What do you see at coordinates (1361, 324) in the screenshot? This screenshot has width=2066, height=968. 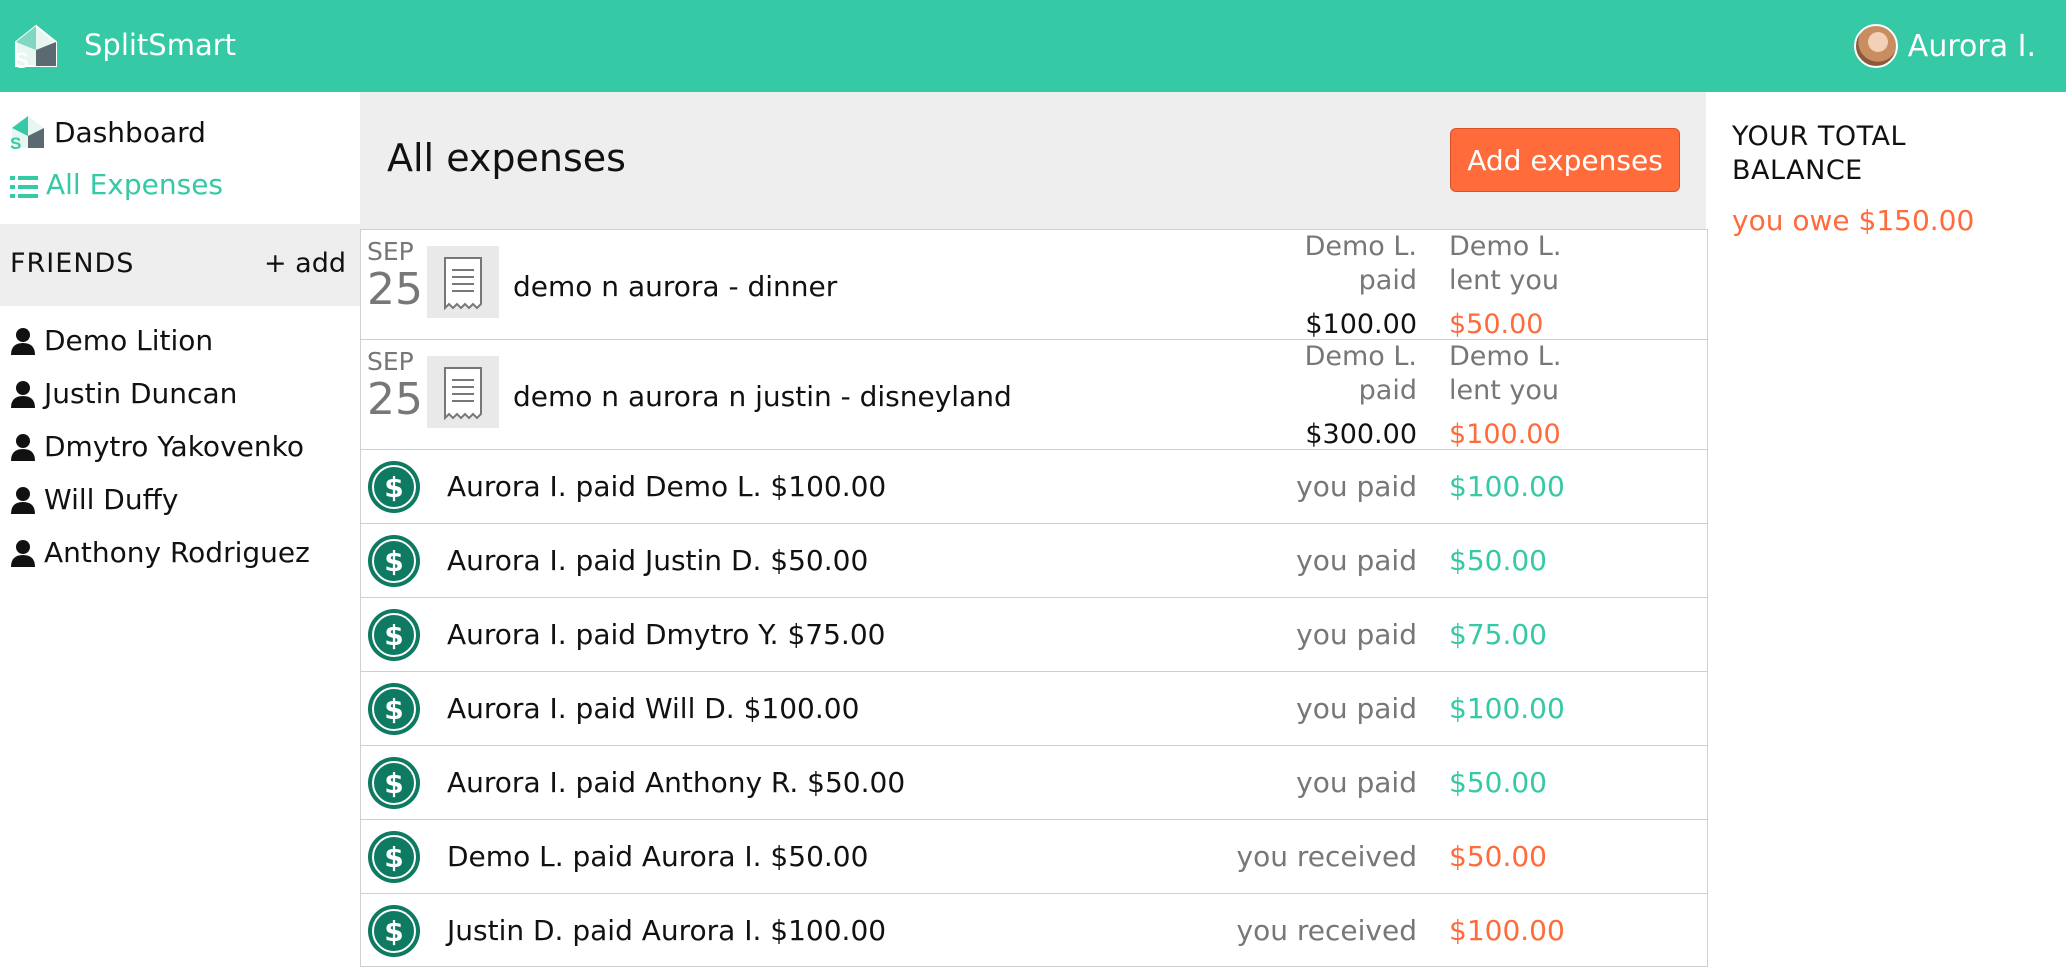 I see `paid-amount: $100.00` at bounding box center [1361, 324].